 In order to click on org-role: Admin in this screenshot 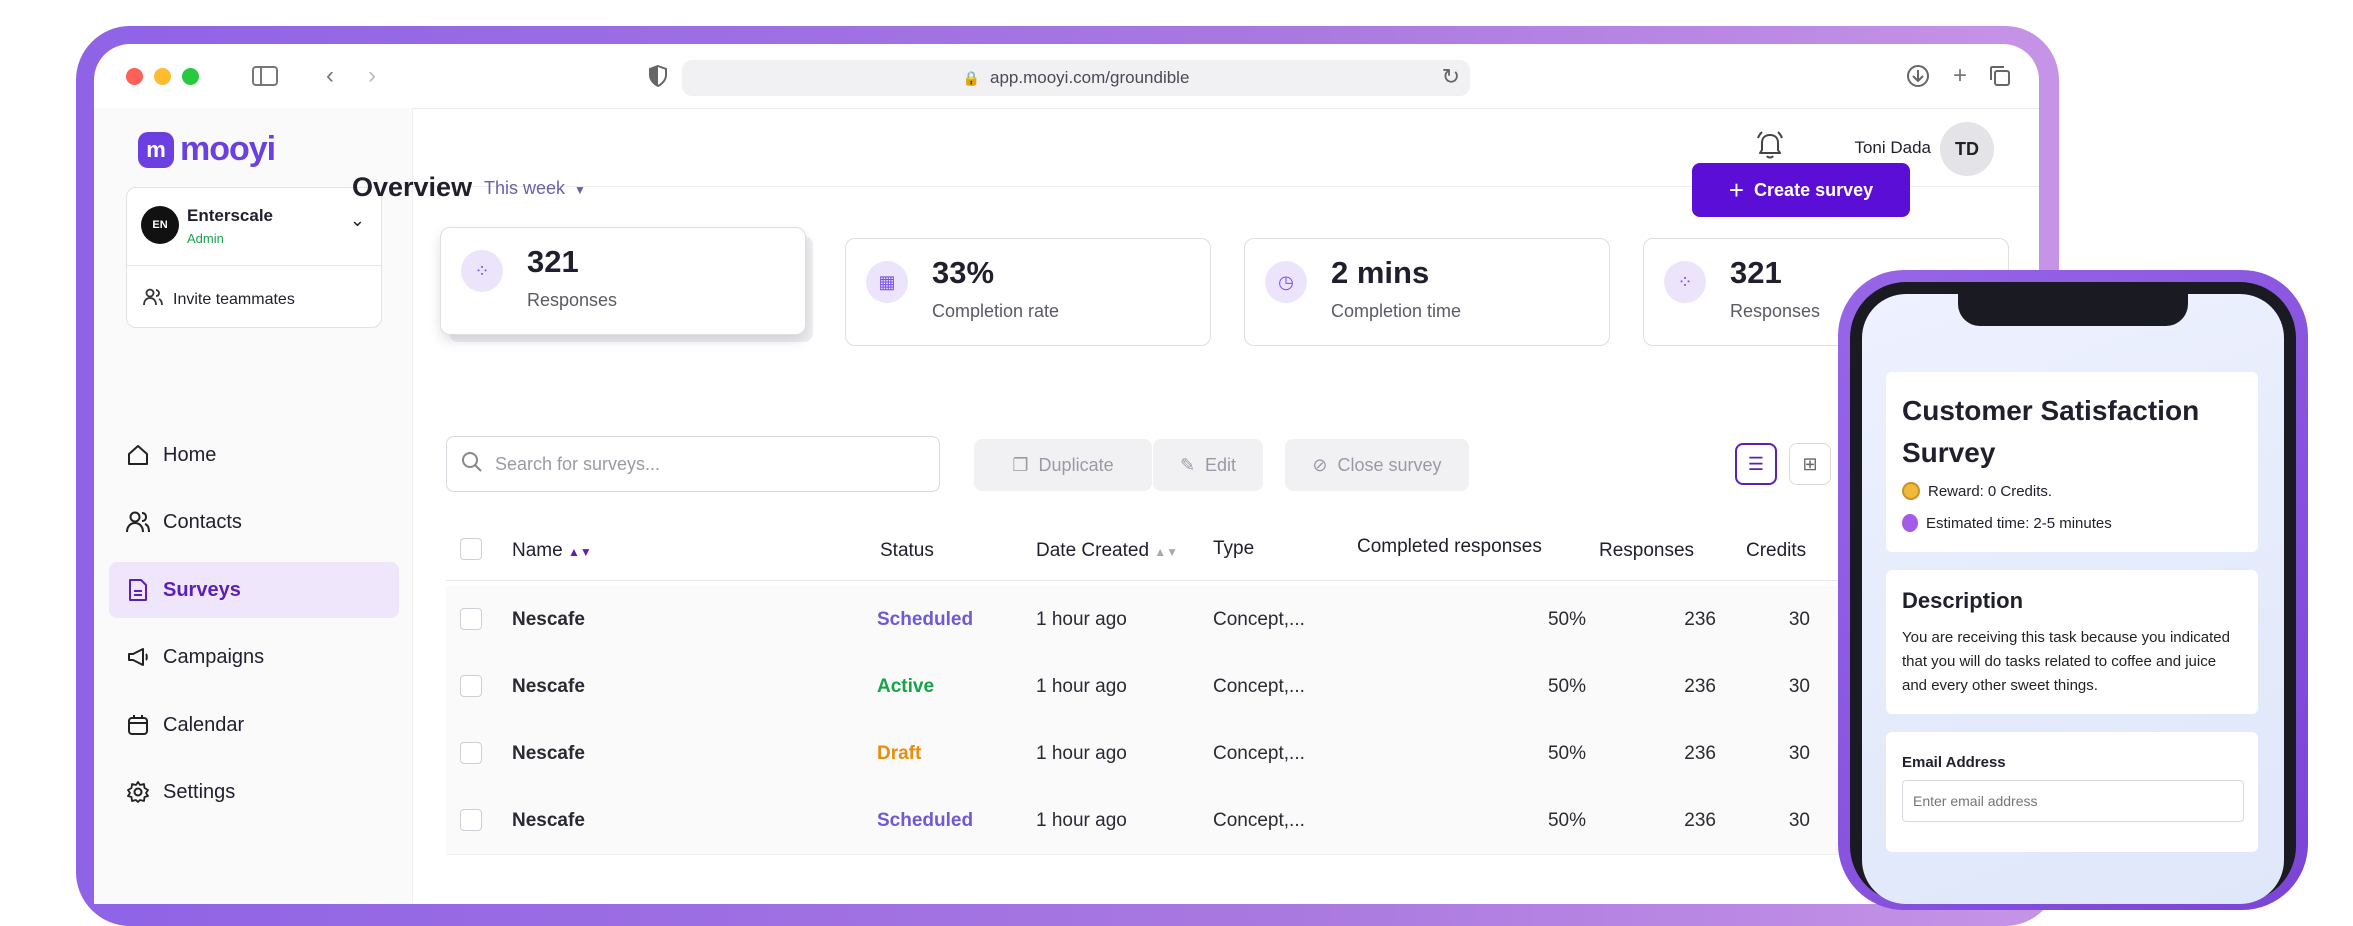, I will do `click(205, 238)`.